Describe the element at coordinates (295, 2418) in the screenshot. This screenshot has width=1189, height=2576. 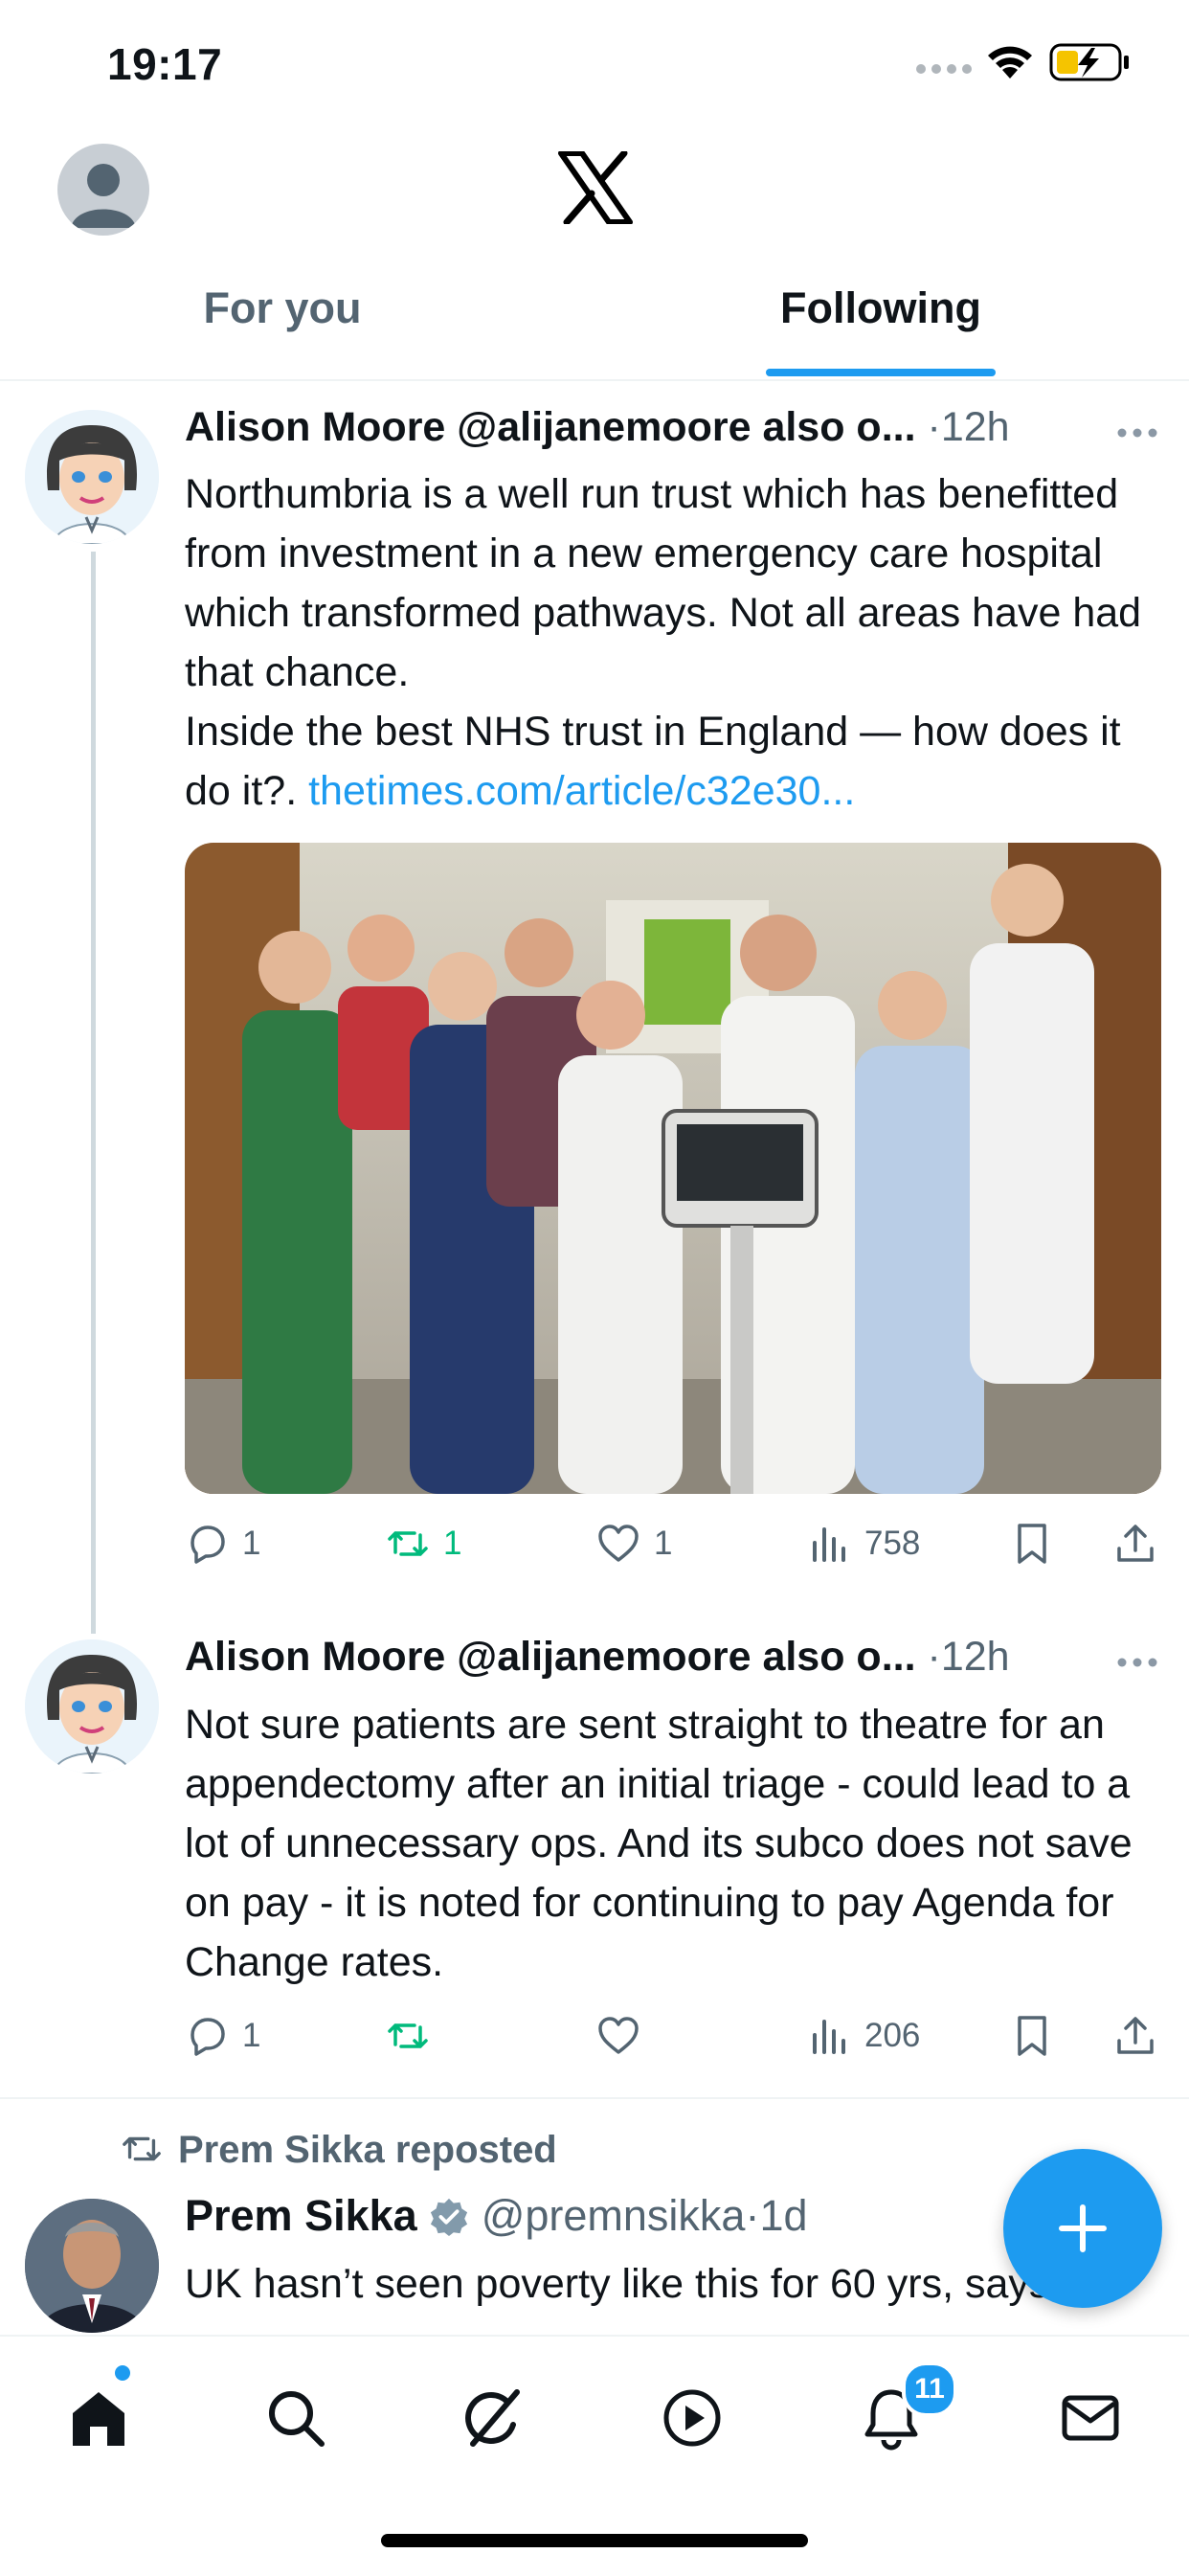
I see `search-icon` at that location.